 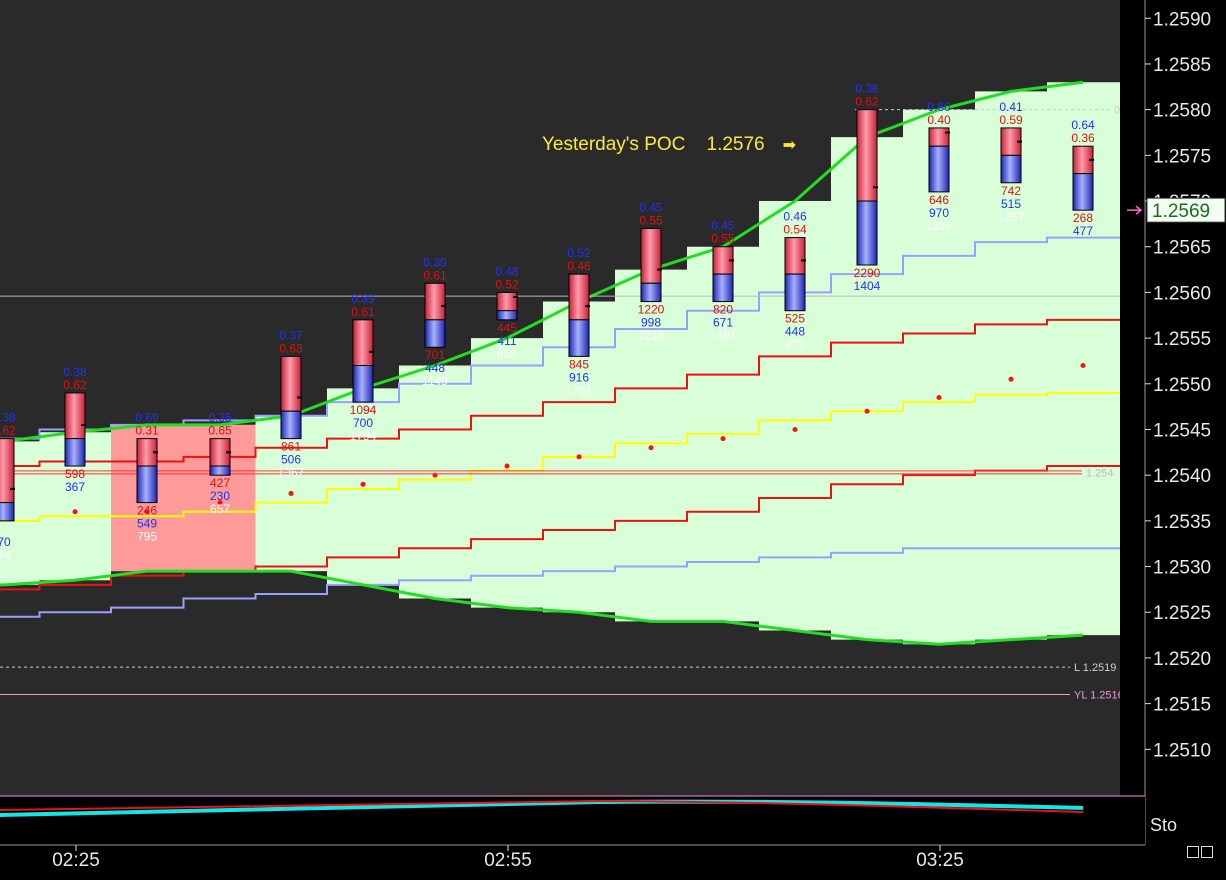 I want to click on candle-bottom-ratio: 0.61, so click(x=435, y=275).